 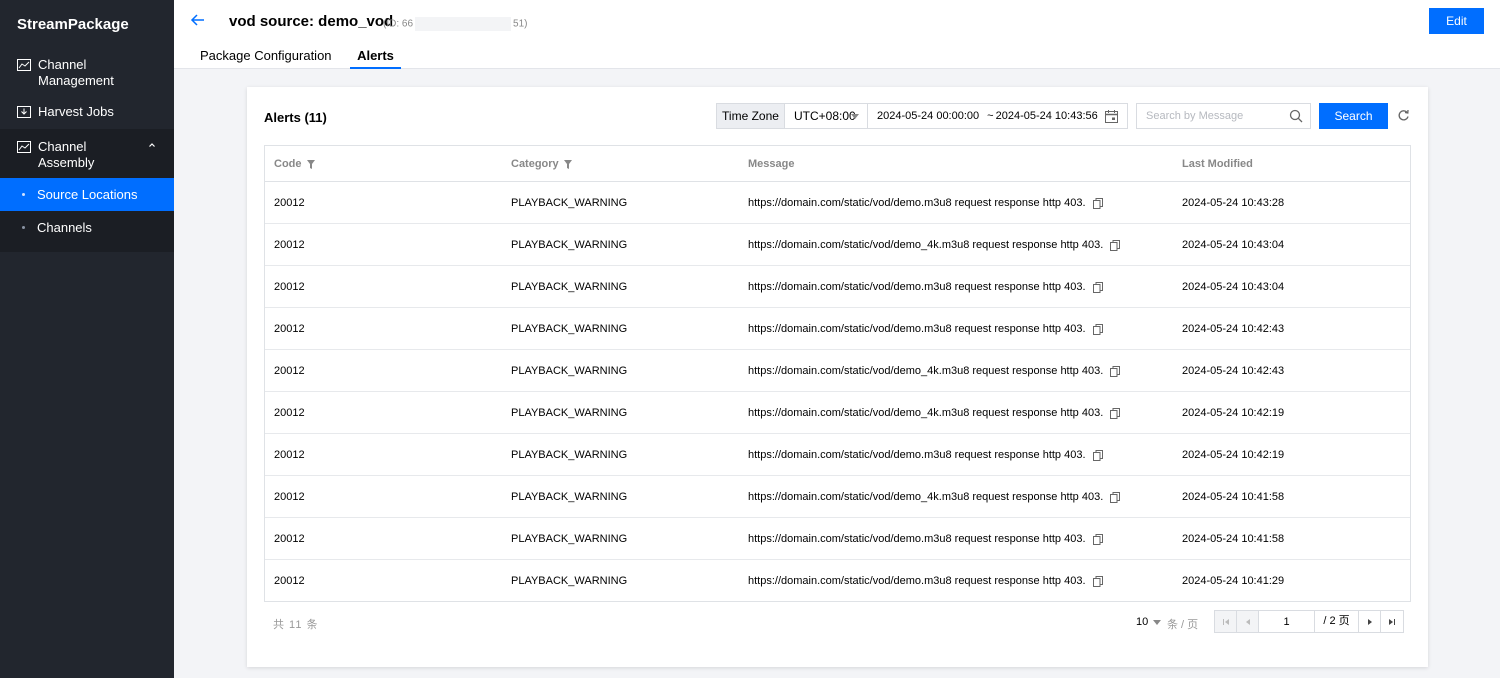 I want to click on cell-last-modified: 2024-05-24 10:41:29, so click(x=1233, y=581).